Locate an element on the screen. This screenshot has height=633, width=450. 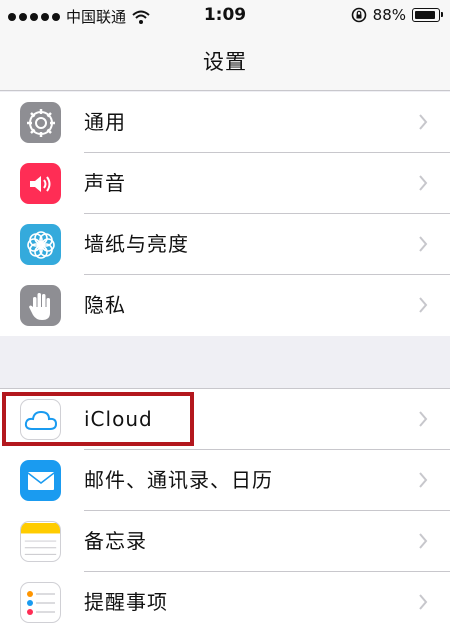
settings-row-label: 声音 is located at coordinates (105, 183).